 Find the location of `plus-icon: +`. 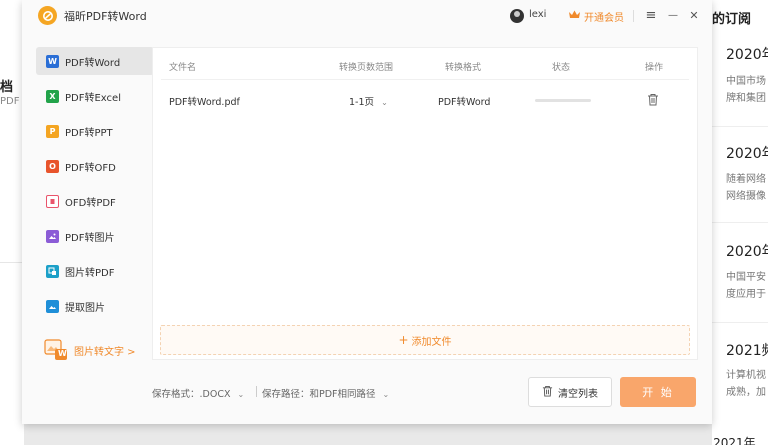

plus-icon: + is located at coordinates (403, 340).